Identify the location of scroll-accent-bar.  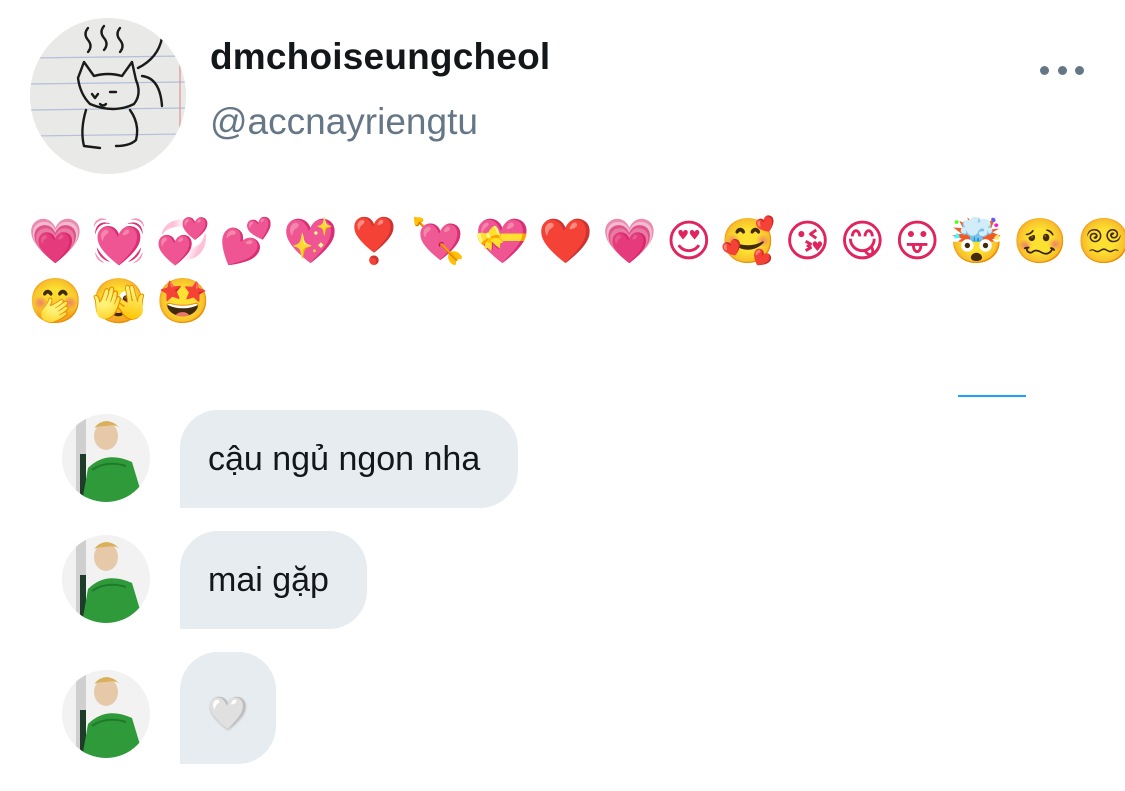
(992, 396).